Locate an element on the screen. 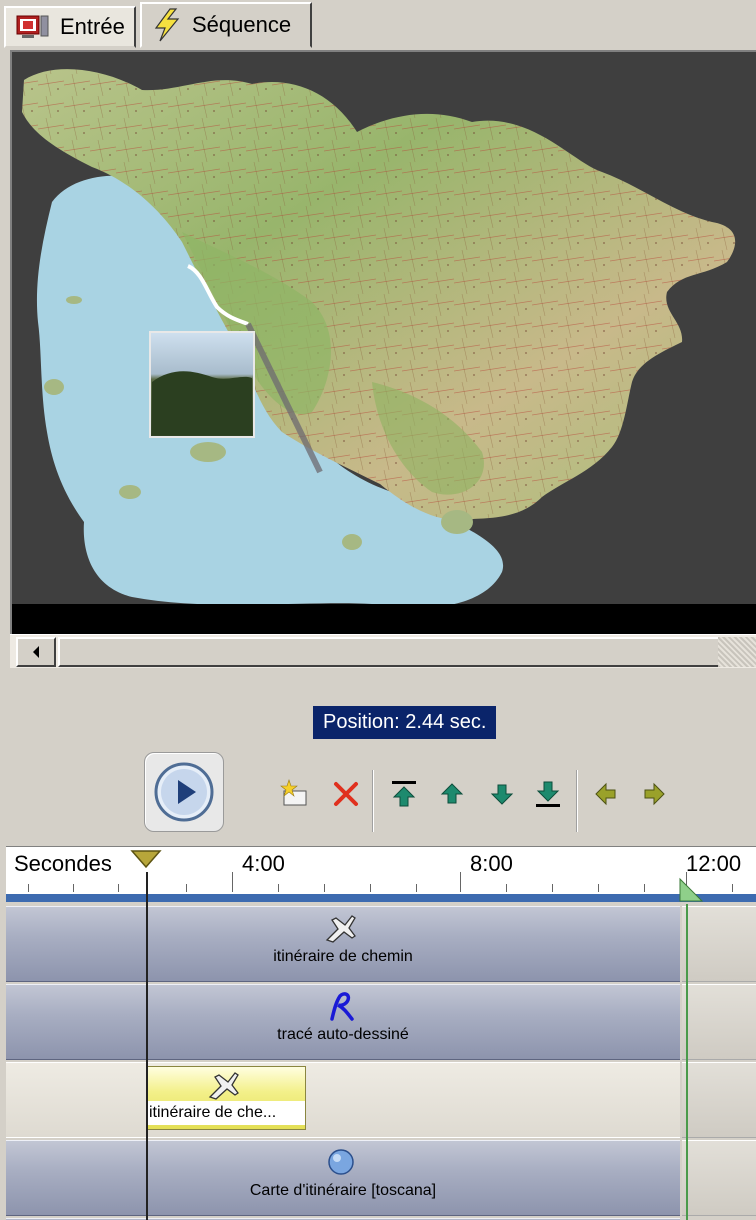  tab-sequence: Séquence is located at coordinates (226, 25).